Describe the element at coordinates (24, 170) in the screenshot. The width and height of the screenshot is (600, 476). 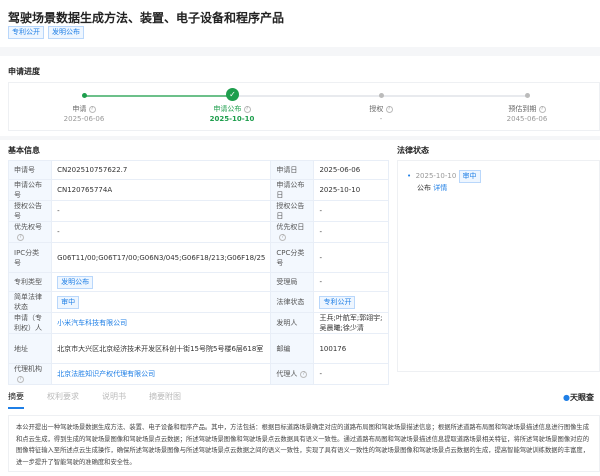
I see `field-text: 申请号` at that location.